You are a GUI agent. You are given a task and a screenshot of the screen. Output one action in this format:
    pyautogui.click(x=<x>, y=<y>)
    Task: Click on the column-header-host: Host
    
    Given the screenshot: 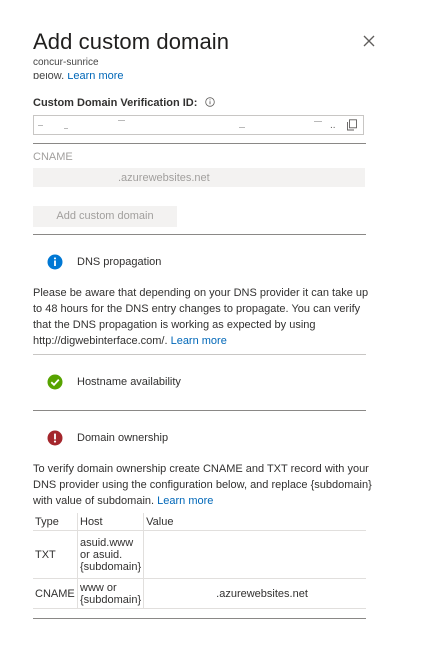 What is the action you would take?
    pyautogui.click(x=111, y=522)
    